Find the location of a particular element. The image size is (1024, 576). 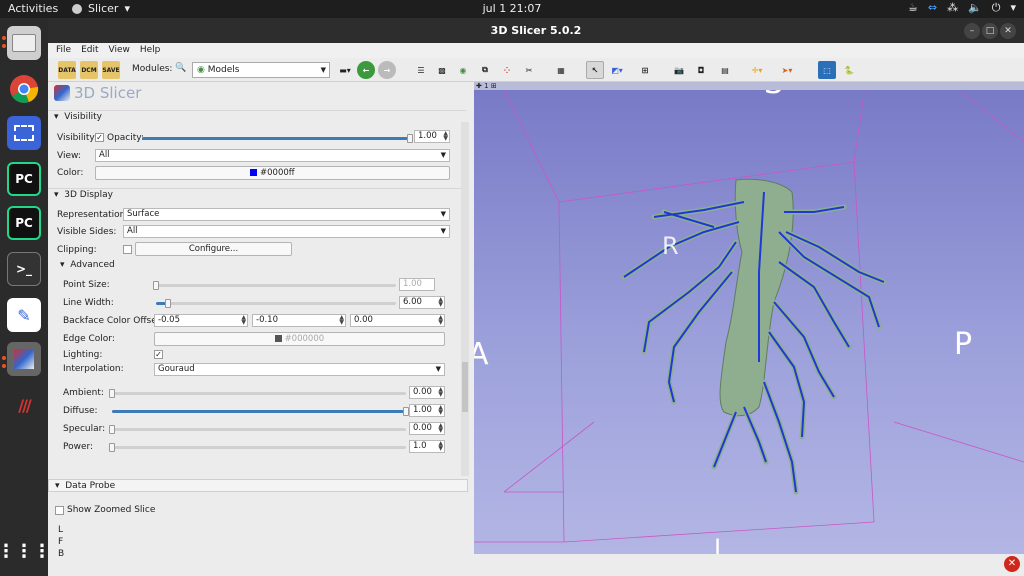

module-search-icon: 🔍 is located at coordinates (180, 68).